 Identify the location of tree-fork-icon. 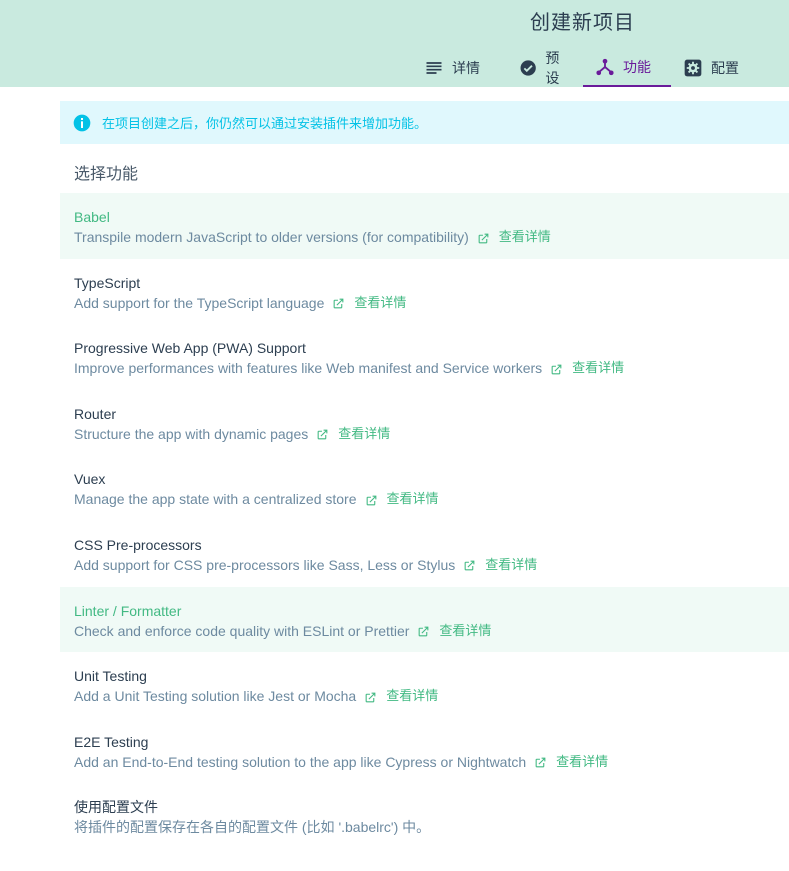
(605, 66).